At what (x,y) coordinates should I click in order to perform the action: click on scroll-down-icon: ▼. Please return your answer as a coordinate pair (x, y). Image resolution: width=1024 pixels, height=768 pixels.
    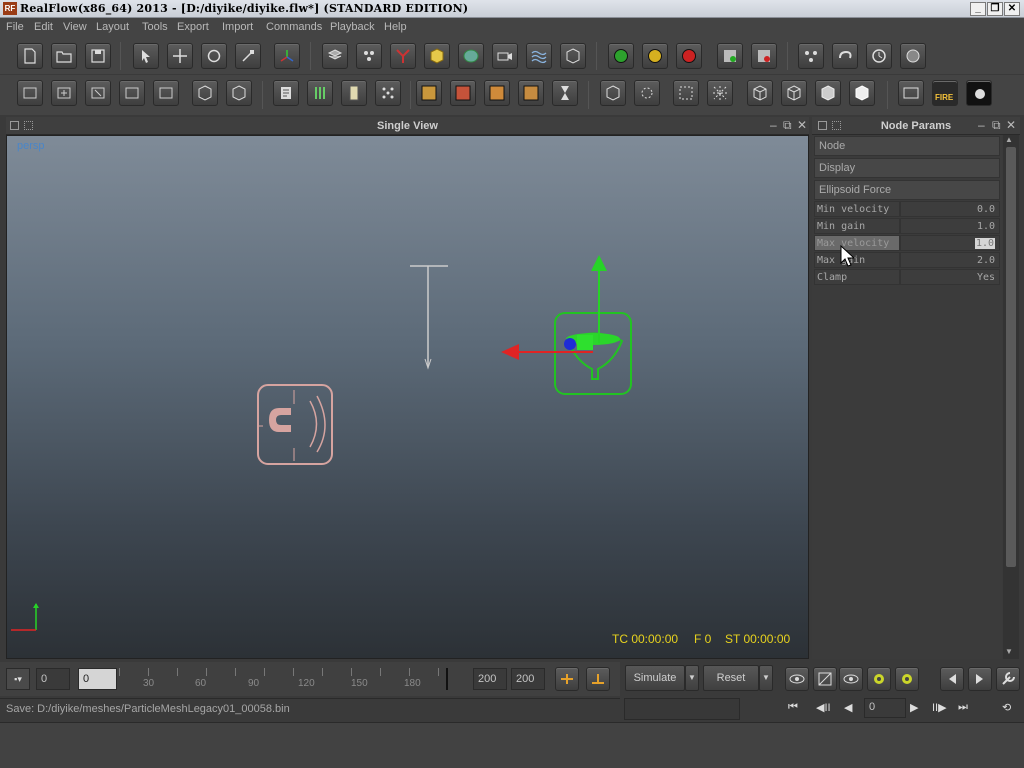
    Looking at the image, I should click on (1009, 651).